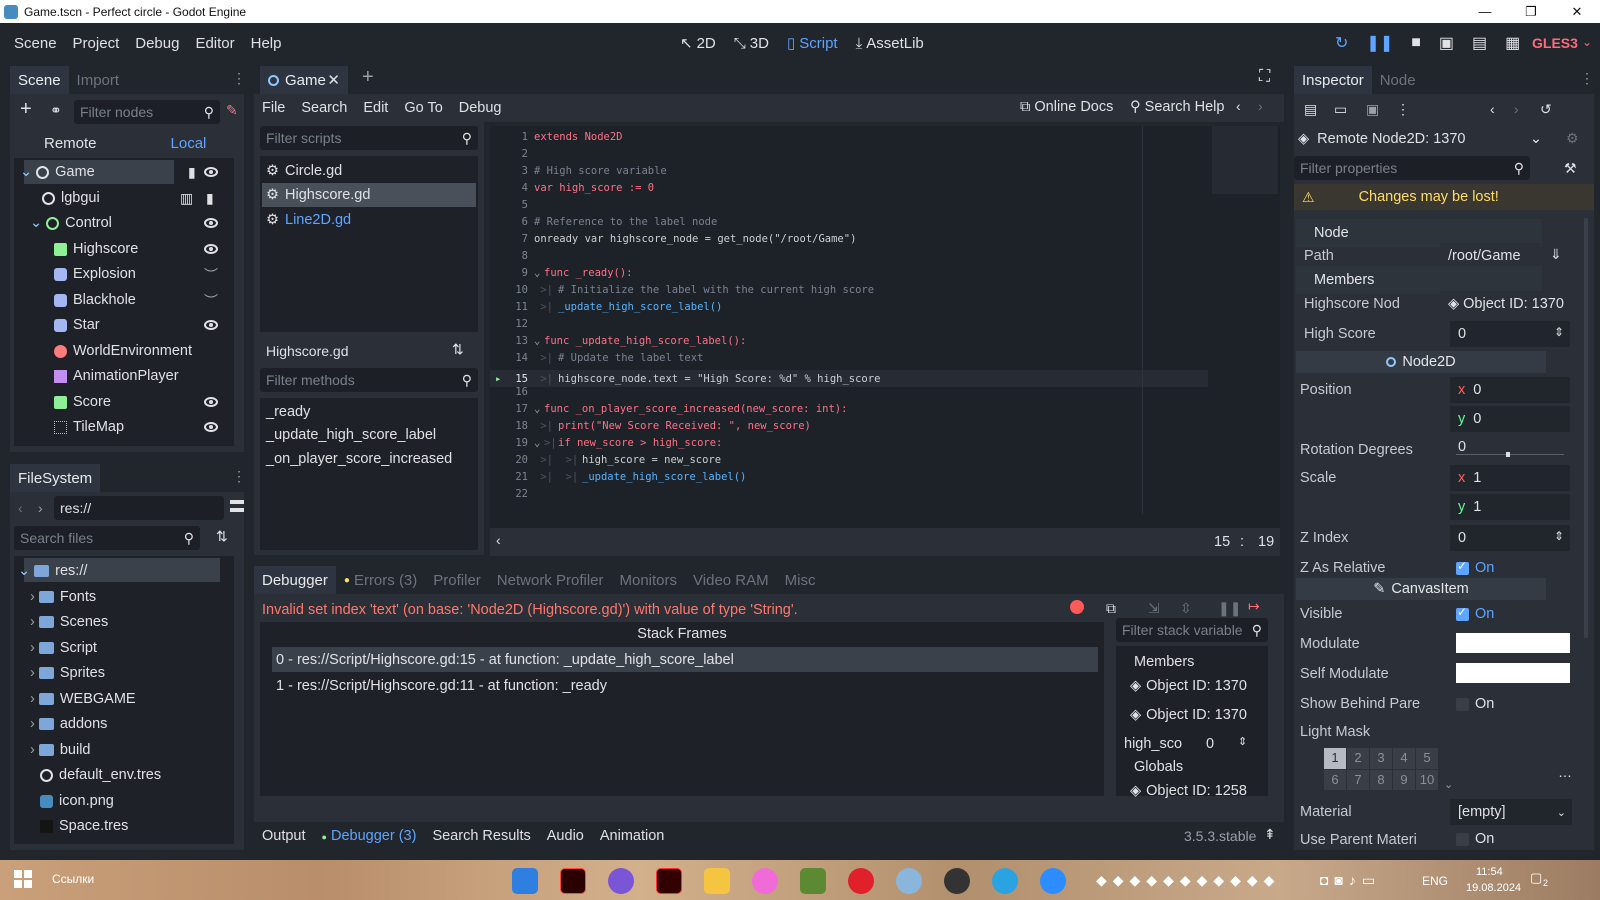 The image size is (1600, 900). Describe the element at coordinates (359, 459) in the screenshot. I see `method-item: _on_player_score_increased` at that location.